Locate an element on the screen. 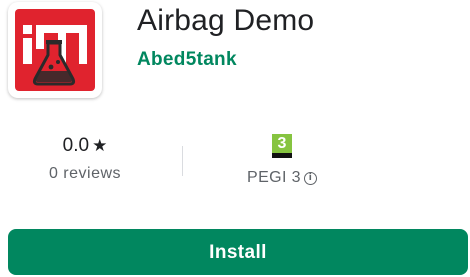 The image size is (470, 277). star-icon: ★ is located at coordinates (100, 145).